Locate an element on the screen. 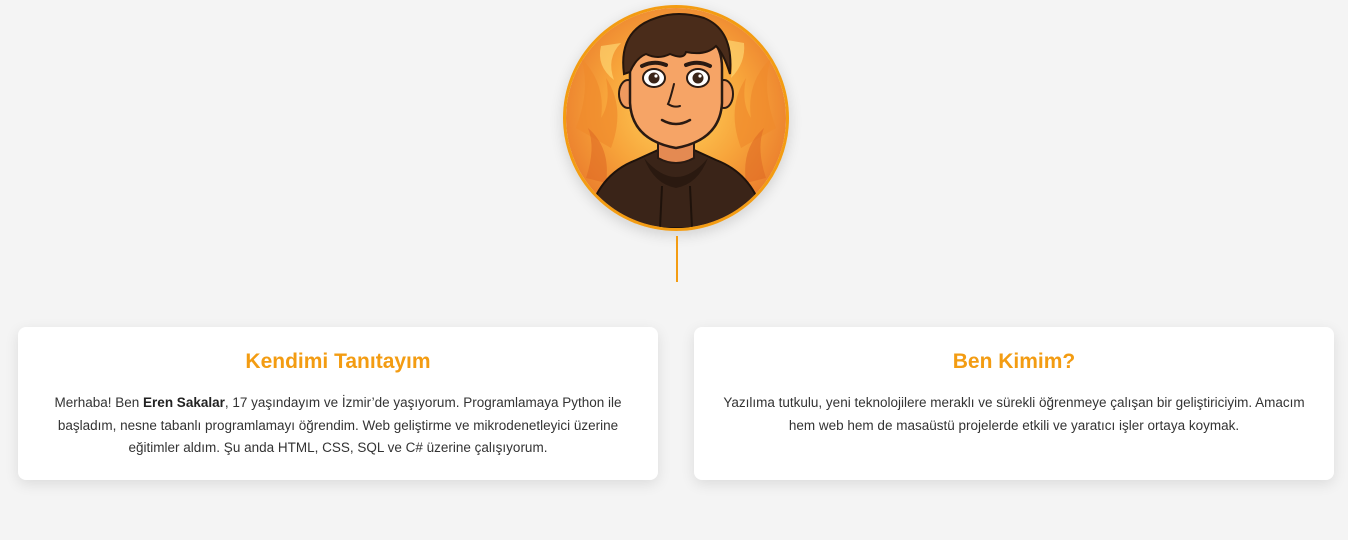 Image resolution: width=1348 pixels, height=540 pixels. intro-text-start: Merhaba! Ben is located at coordinates (99, 402).